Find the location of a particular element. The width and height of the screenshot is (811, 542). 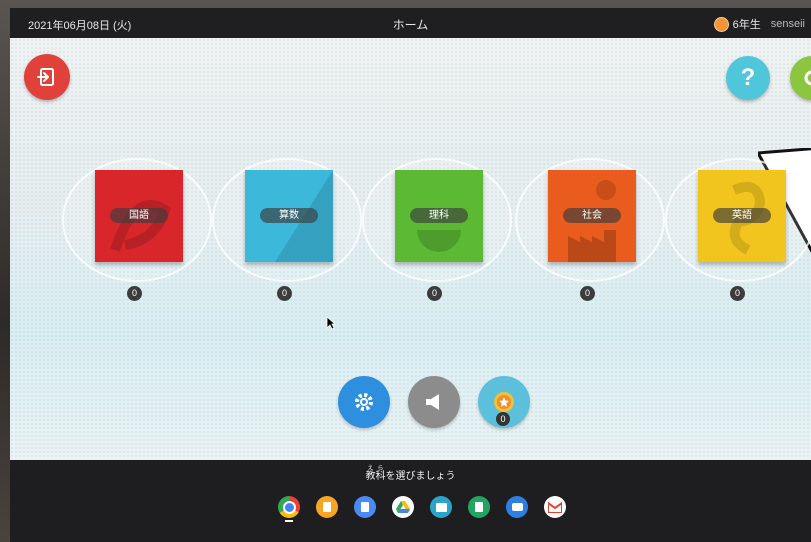

subject-card: 理科 is located at coordinates (439, 216).